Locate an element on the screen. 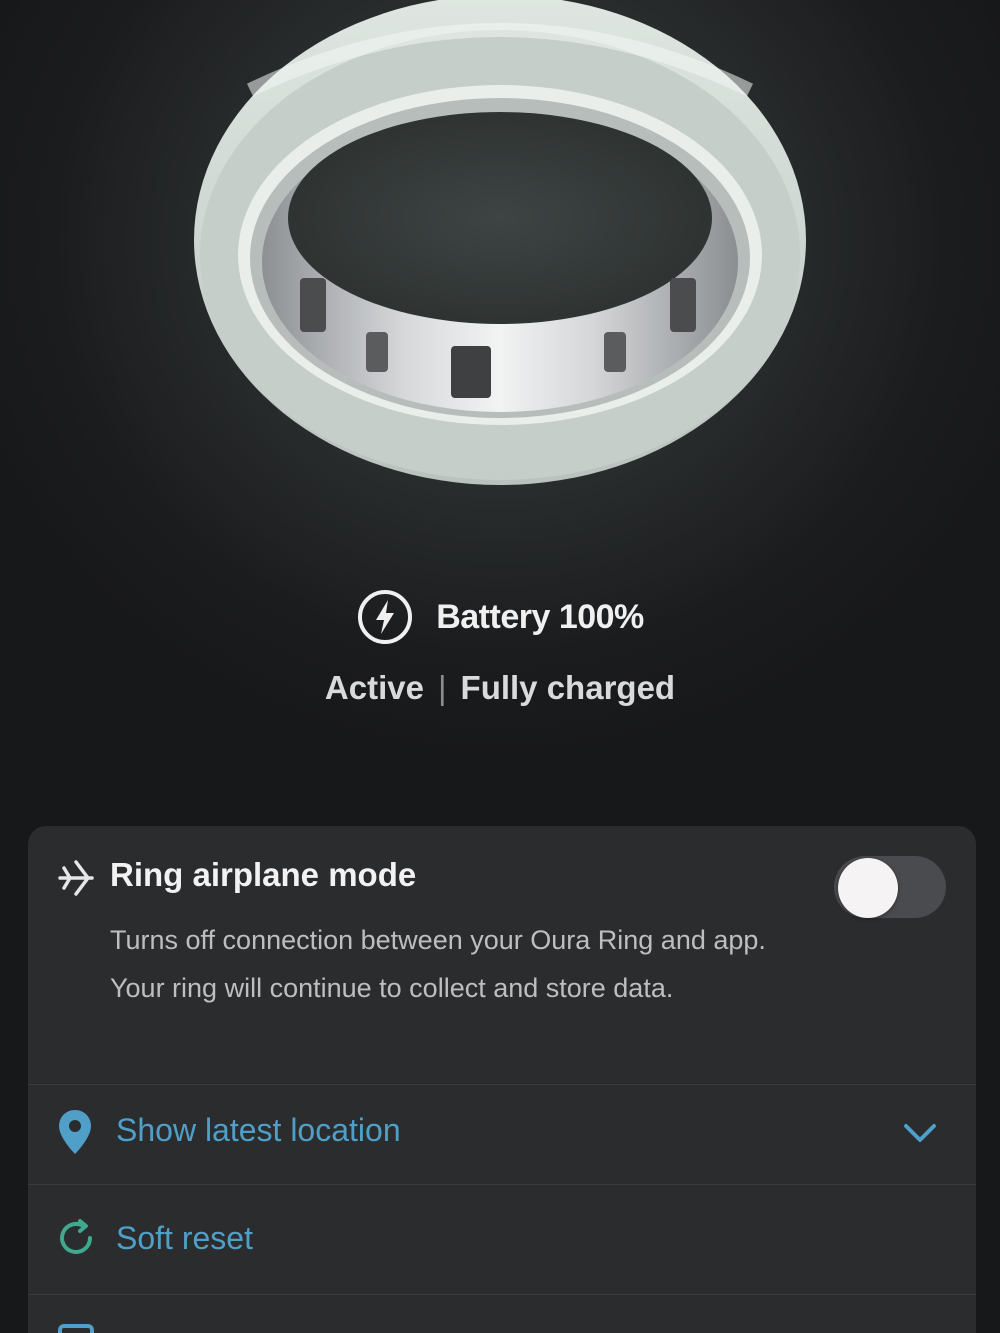 Image resolution: width=1000 pixels, height=1333 pixels. show-latest-location-label: Show latest location is located at coordinates (258, 1130).